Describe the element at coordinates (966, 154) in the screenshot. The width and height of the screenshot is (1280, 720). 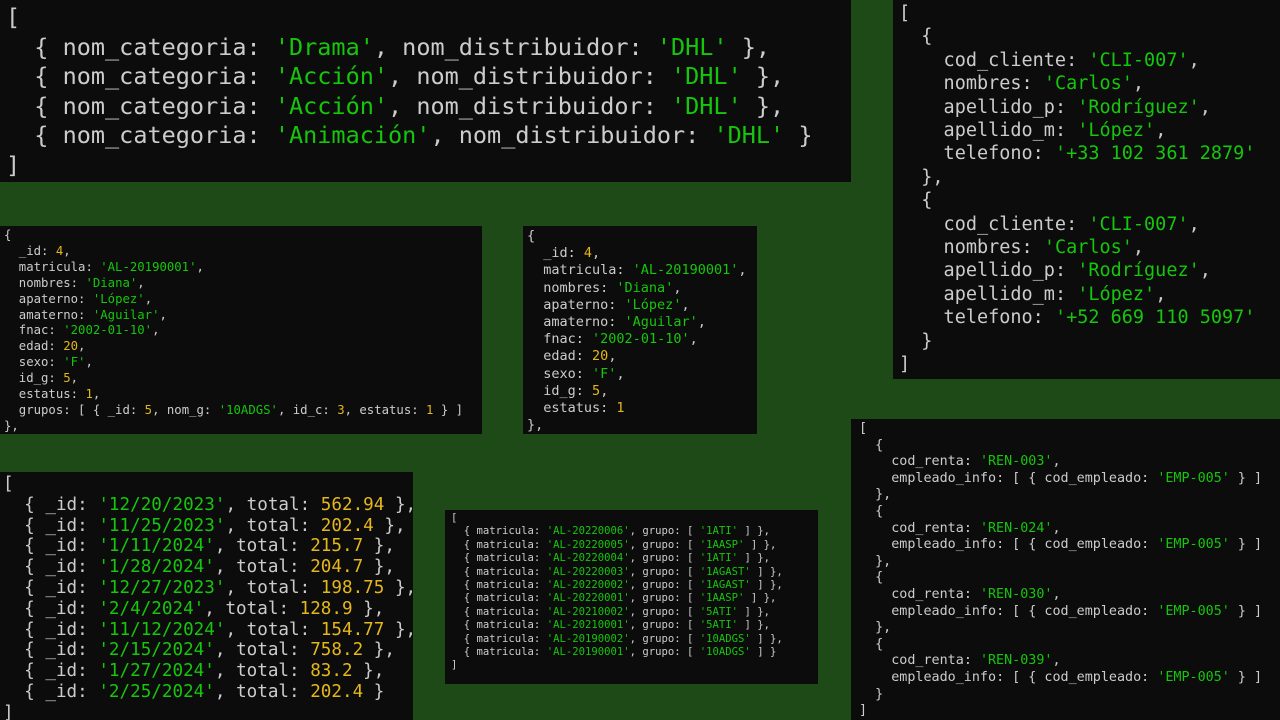
I see `key-token: telefono` at that location.